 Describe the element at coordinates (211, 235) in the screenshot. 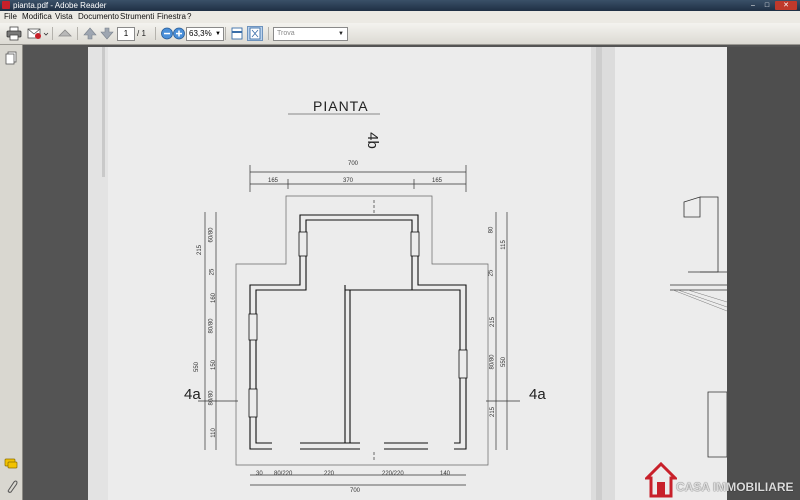

I see `dim-left-2: 60/80` at that location.